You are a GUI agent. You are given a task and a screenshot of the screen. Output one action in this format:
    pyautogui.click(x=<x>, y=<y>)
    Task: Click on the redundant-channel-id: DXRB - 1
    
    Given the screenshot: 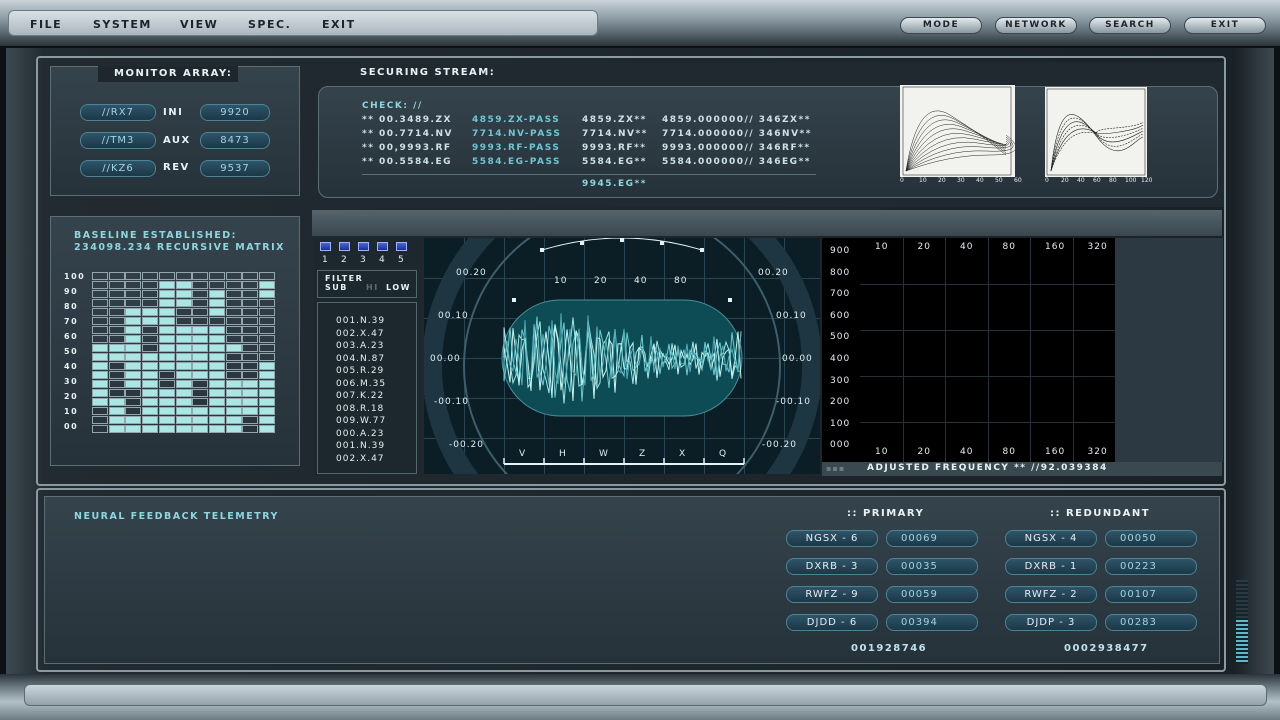 What is the action you would take?
    pyautogui.click(x=1051, y=566)
    